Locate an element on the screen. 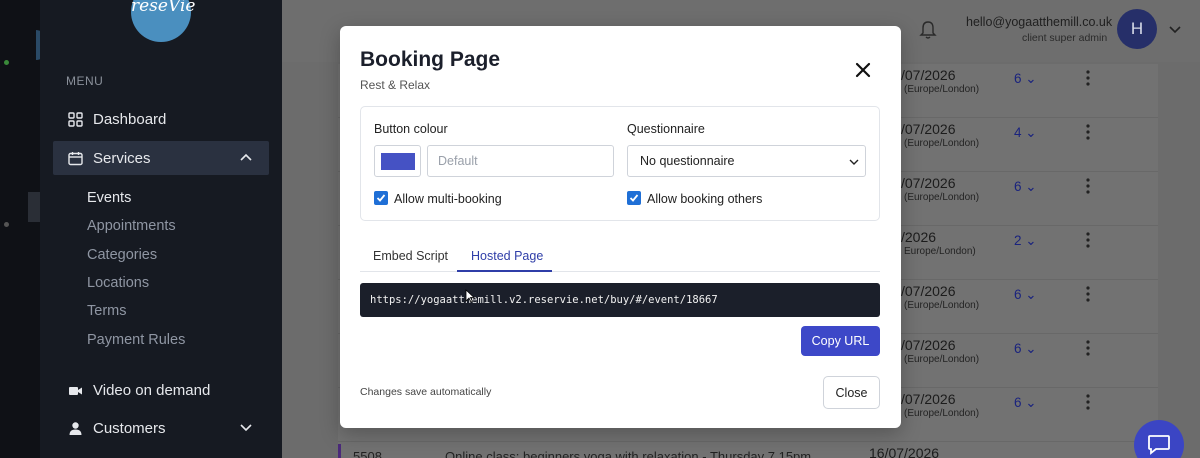 The width and height of the screenshot is (1200, 458). event-timezone: Europe/London) is located at coordinates (940, 251).